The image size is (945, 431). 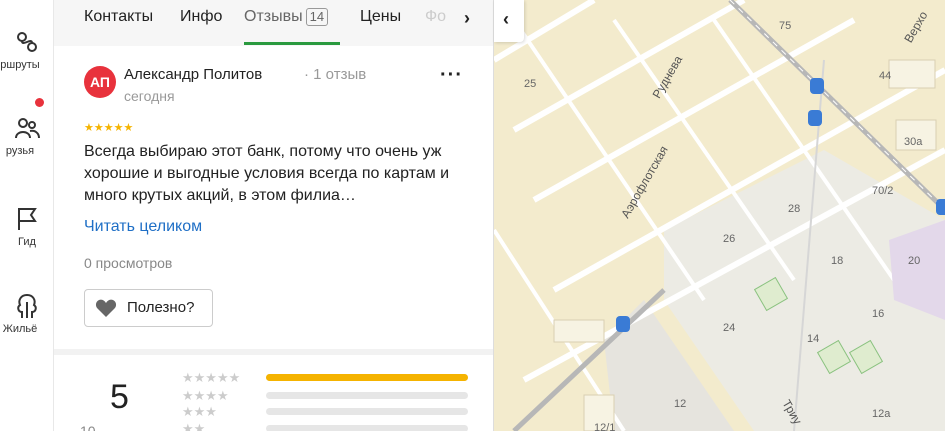 What do you see at coordinates (201, 17) in the screenshot?
I see `tab-info: Инфо` at bounding box center [201, 17].